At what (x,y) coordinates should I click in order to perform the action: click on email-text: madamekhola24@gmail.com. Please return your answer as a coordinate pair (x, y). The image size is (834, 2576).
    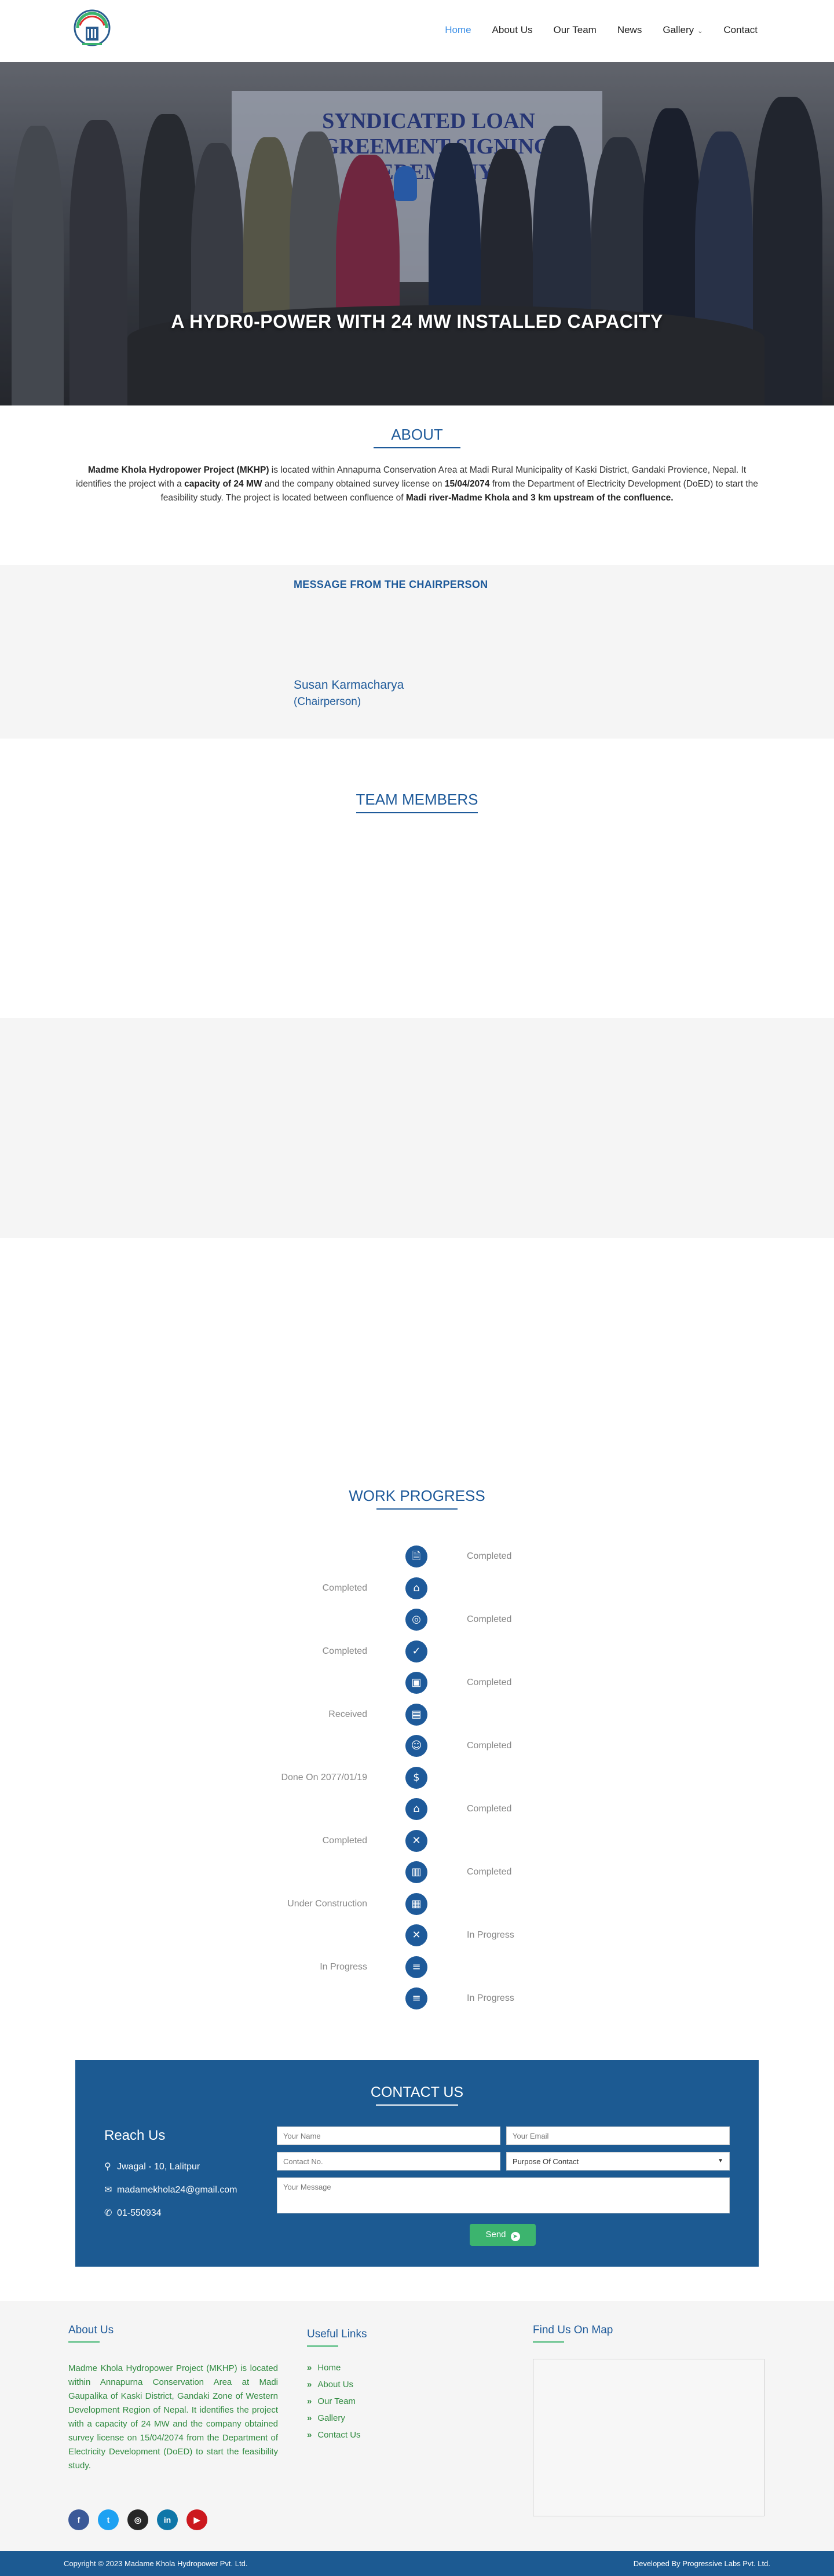
    Looking at the image, I should click on (177, 2190).